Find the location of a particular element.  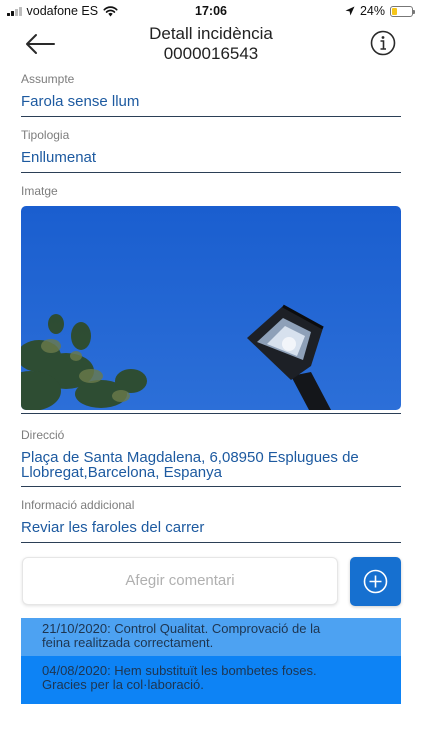

type-value: Enllumenat is located at coordinates (59, 157).